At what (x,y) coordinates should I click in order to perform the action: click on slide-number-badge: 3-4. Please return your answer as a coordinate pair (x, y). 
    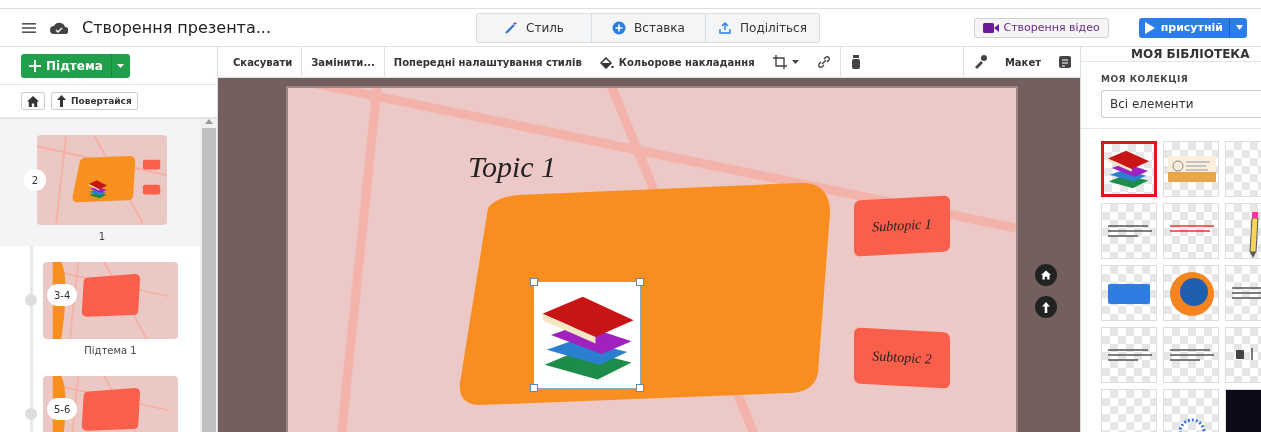
    Looking at the image, I should click on (62, 295).